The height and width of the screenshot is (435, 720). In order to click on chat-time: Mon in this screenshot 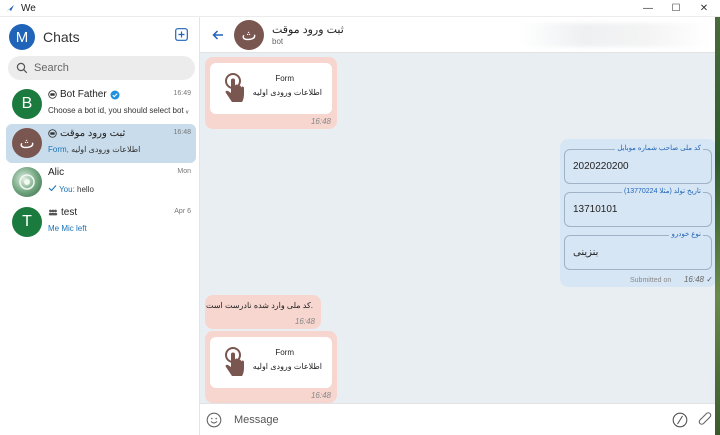, I will do `click(184, 171)`.